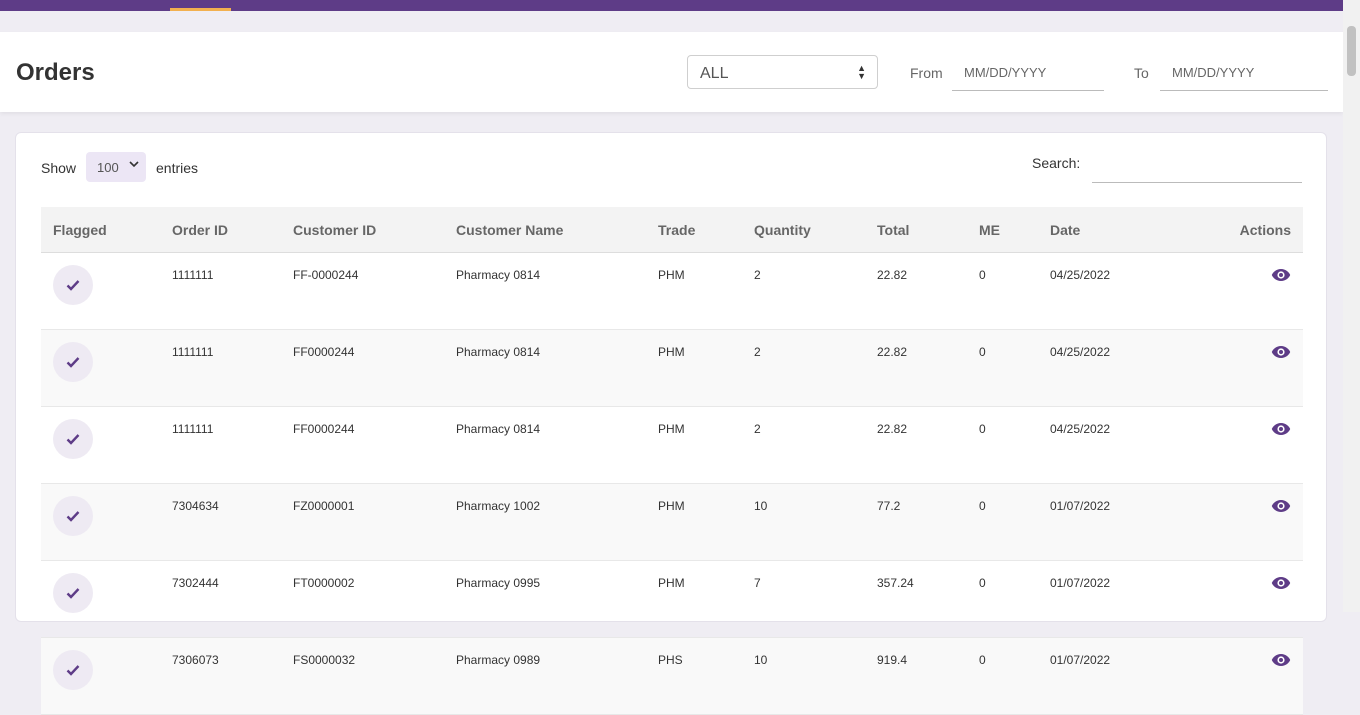  Describe the element at coordinates (895, 583) in the screenshot. I see `total-value: 357.24` at that location.